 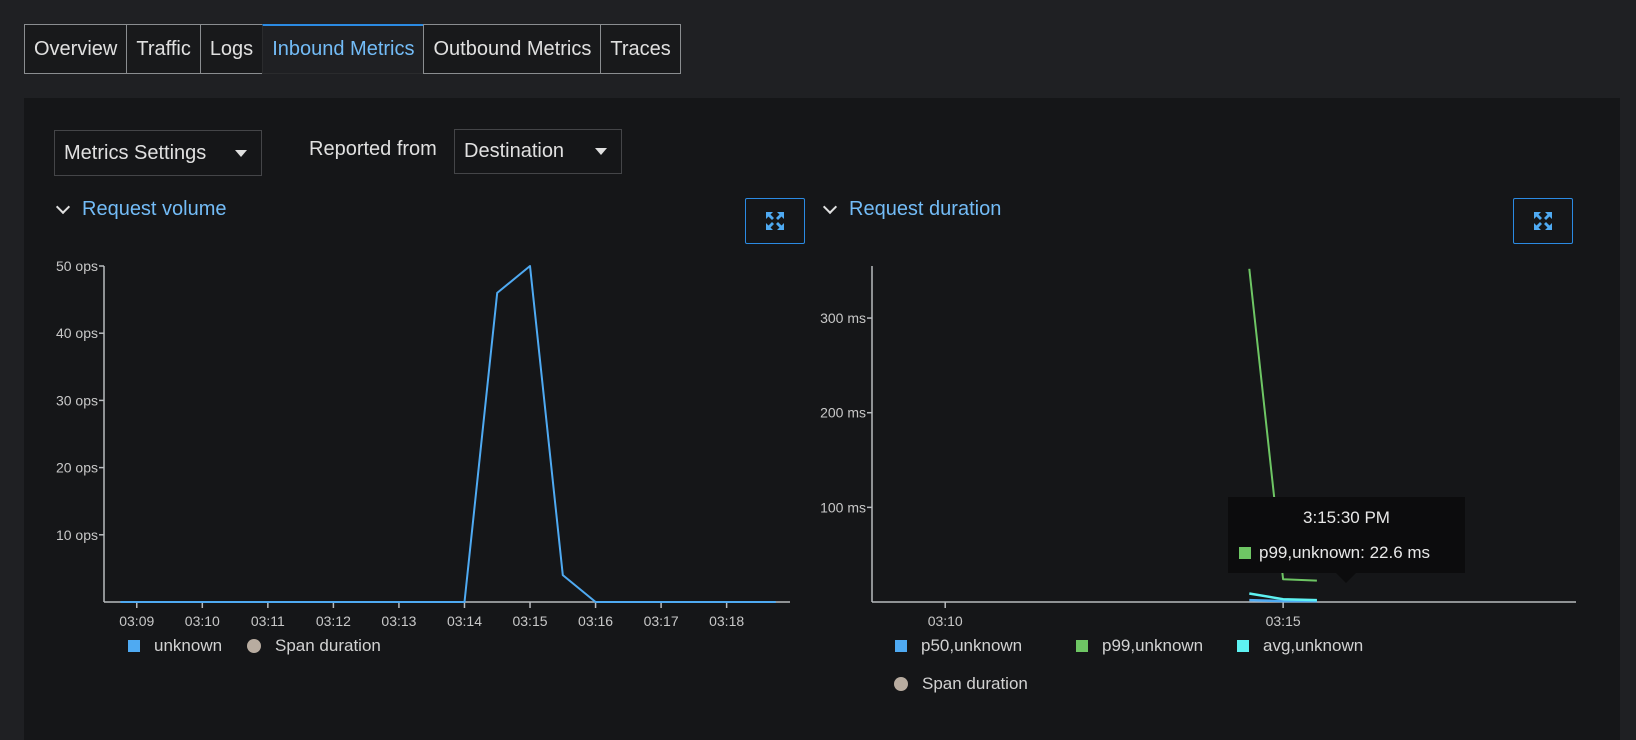 What do you see at coordinates (512, 49) in the screenshot?
I see `tab-outbound-metrics: Outbound Metrics` at bounding box center [512, 49].